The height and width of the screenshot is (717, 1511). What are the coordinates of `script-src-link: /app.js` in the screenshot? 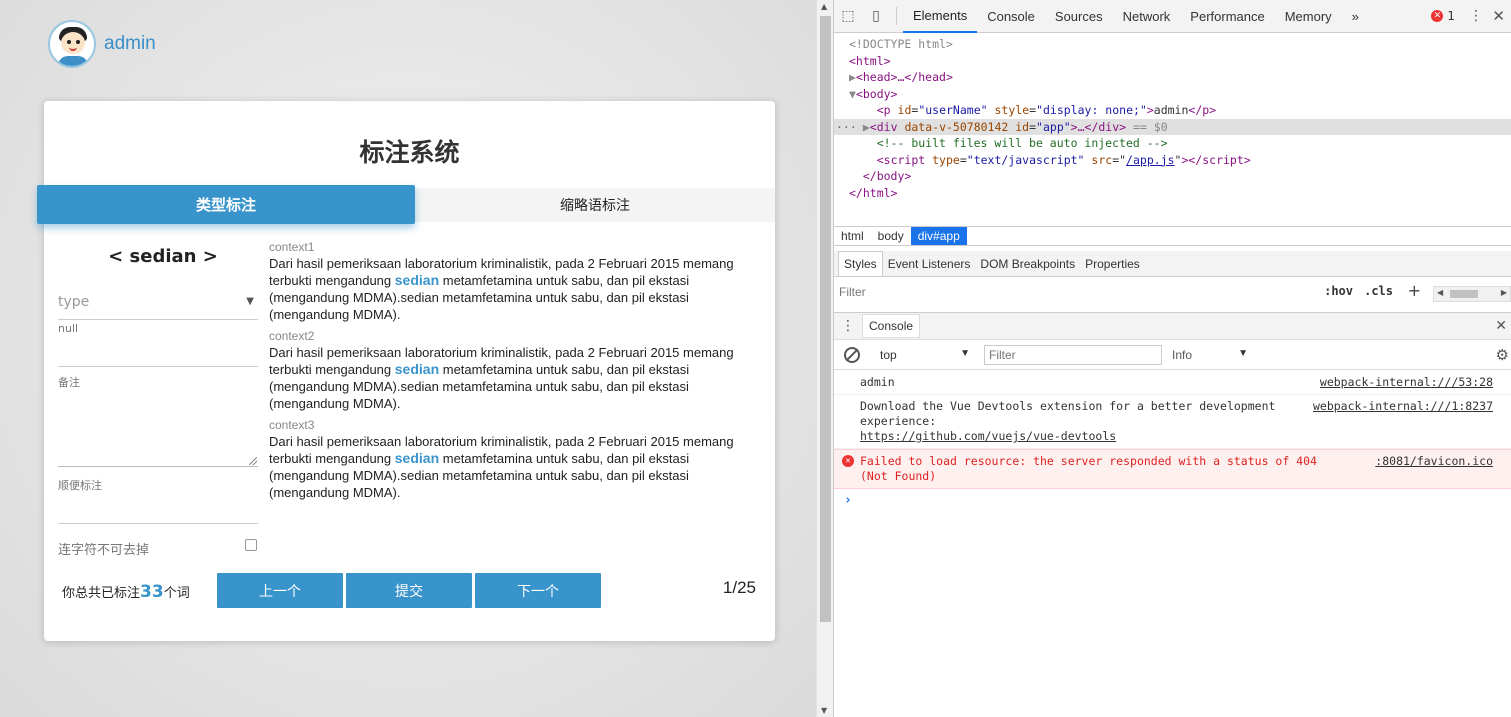 It's located at (1150, 160).